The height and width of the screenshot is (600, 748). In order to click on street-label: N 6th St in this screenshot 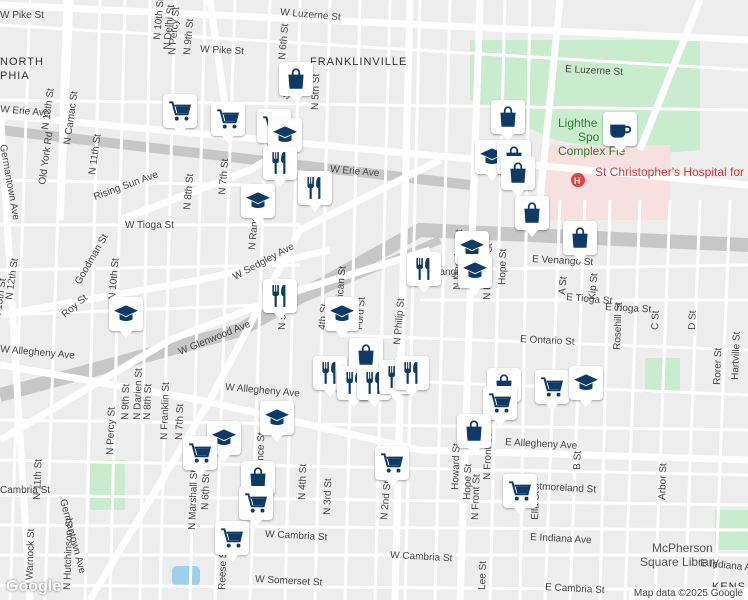, I will do `click(206, 491)`.